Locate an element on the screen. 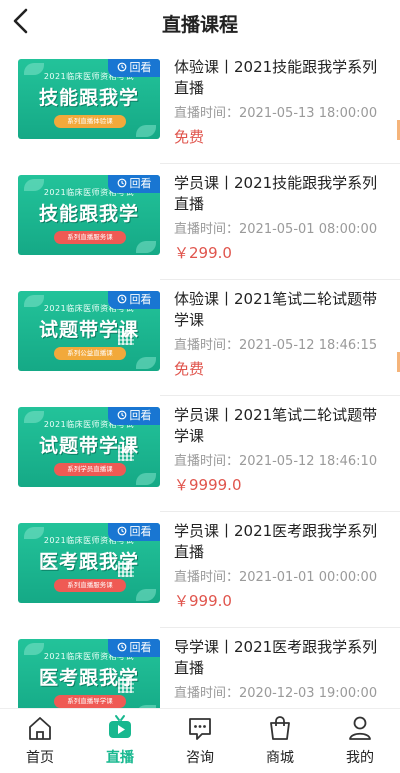 This screenshot has width=400, height=773. course-thumbnail: 2021临床医师资格考试 医考跟我学 系列直播服务课 回看 is located at coordinates (89, 563).